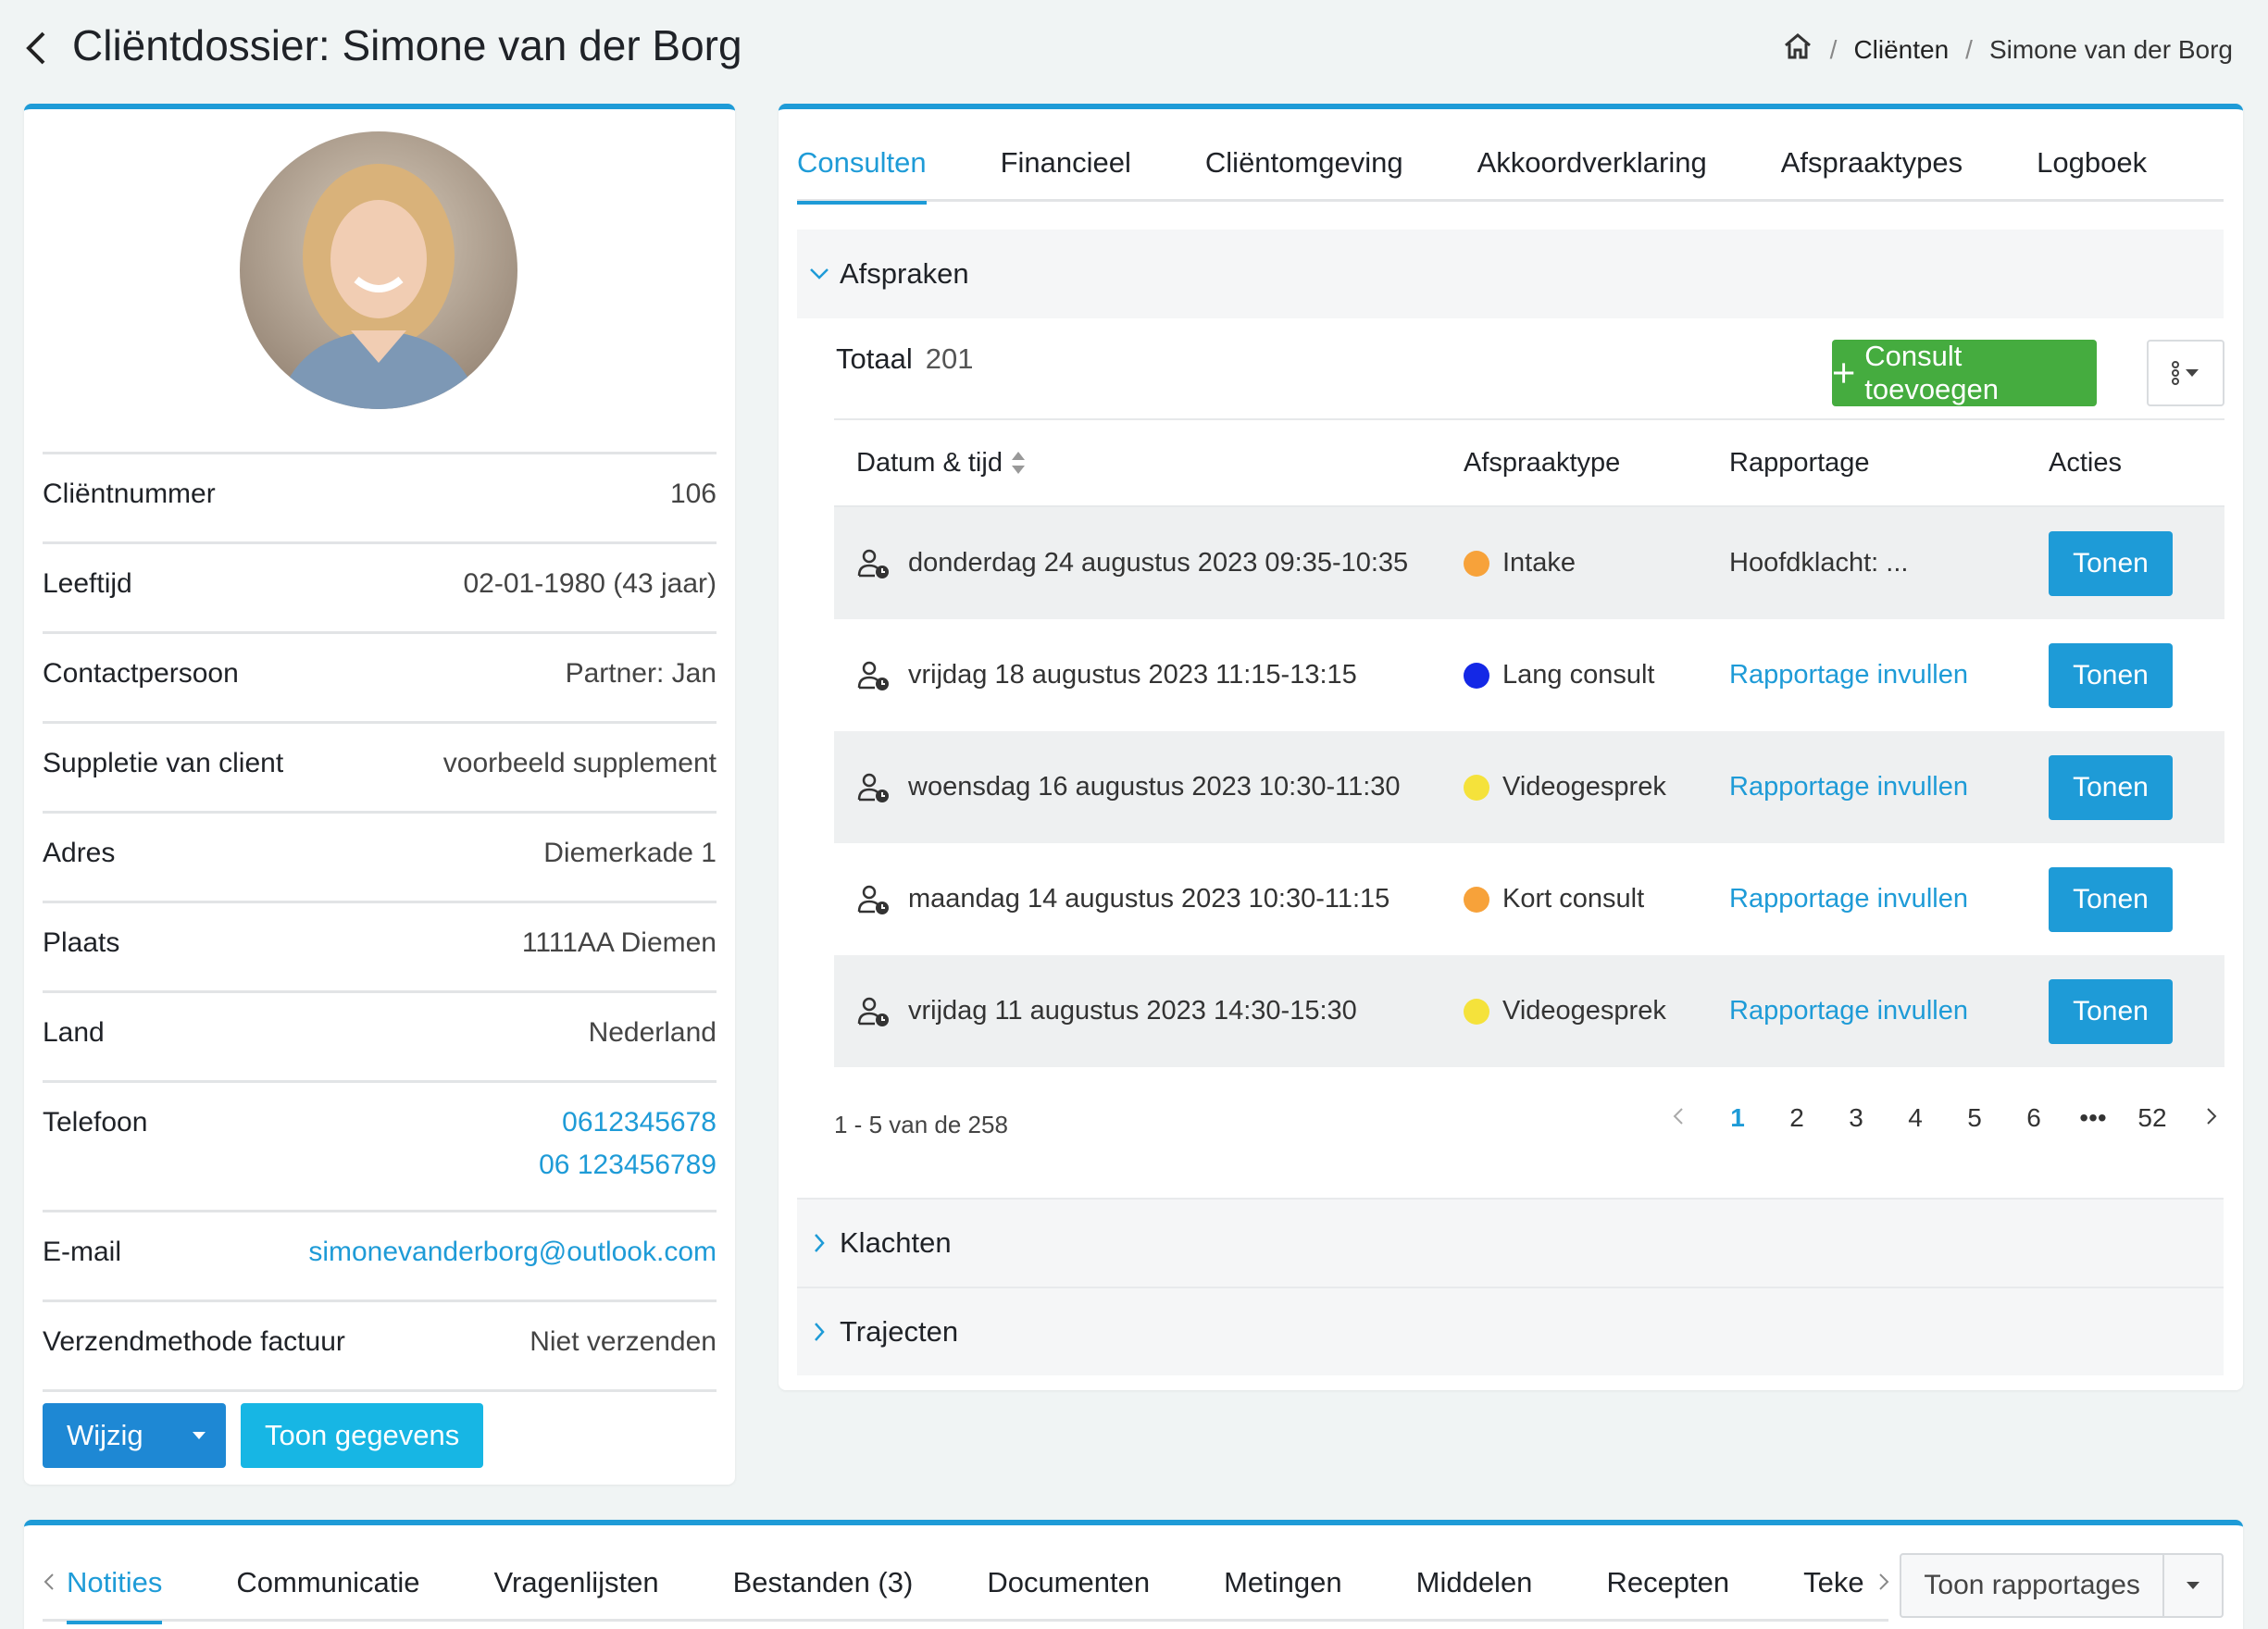  I want to click on appointments-section-header: Afspraken, so click(1510, 274).